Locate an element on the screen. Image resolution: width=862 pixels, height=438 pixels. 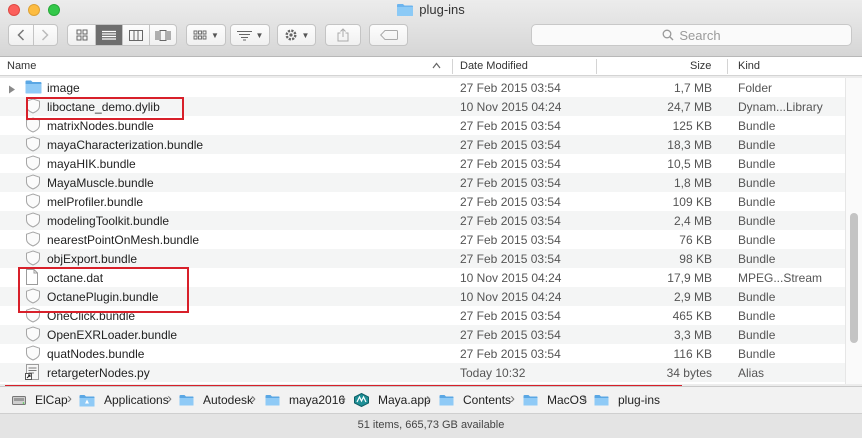
file-name: octane.dat is located at coordinates (75, 278).